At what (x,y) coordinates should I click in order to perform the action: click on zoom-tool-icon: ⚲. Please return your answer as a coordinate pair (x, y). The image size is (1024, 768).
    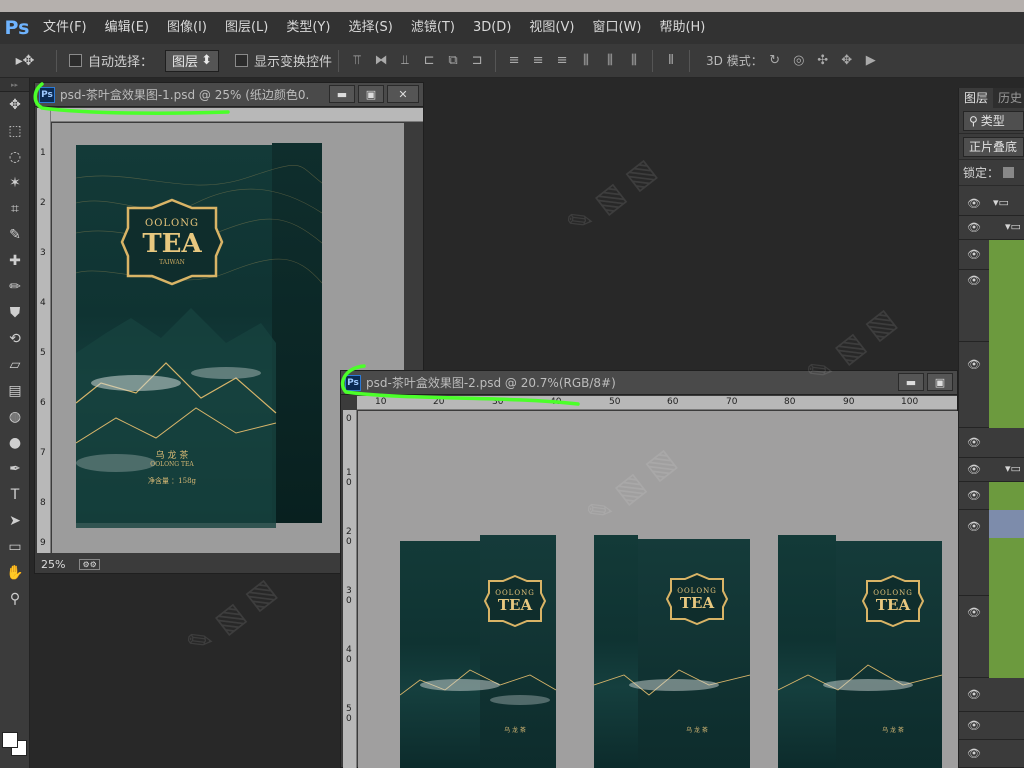
    Looking at the image, I should click on (15, 599).